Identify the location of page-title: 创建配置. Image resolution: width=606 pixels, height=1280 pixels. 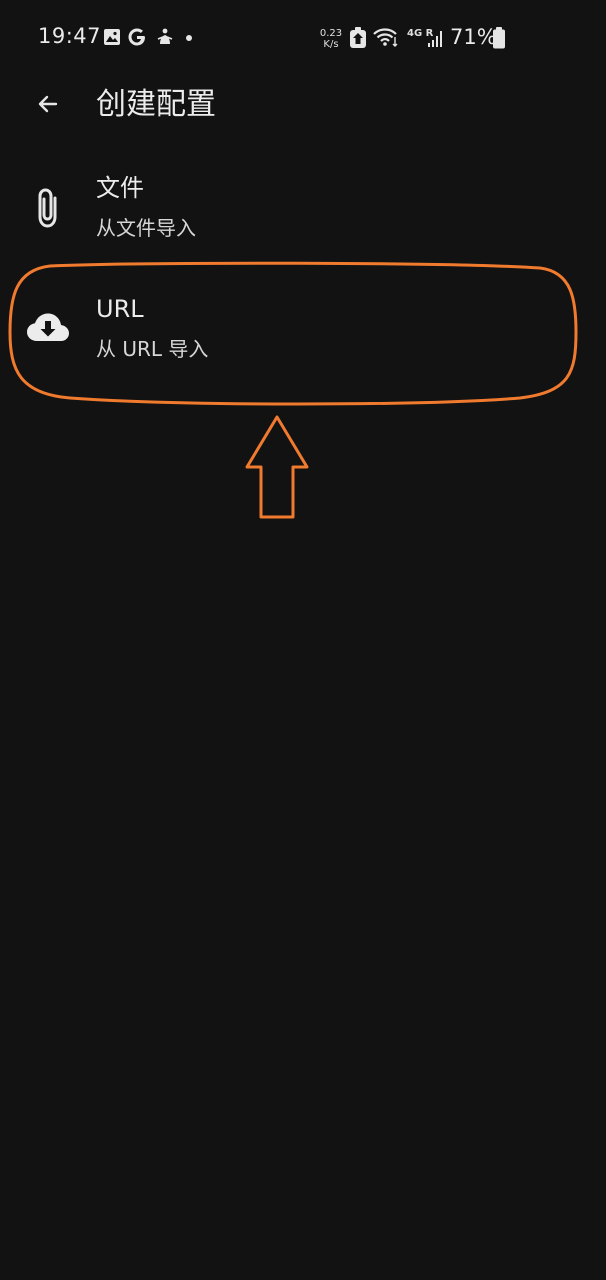
(156, 104).